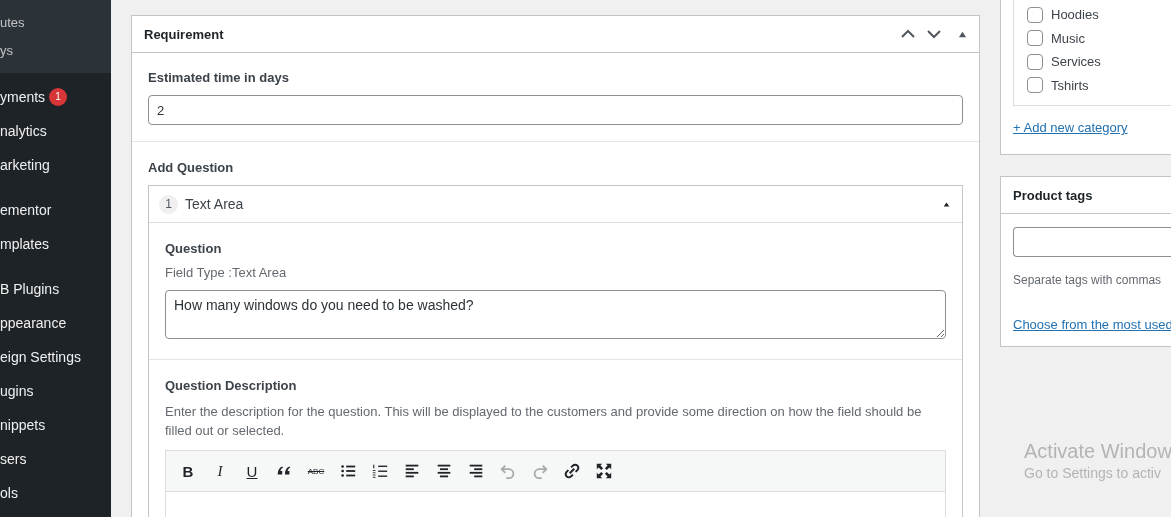  Describe the element at coordinates (252, 471) in the screenshot. I see `underline-button: U` at that location.